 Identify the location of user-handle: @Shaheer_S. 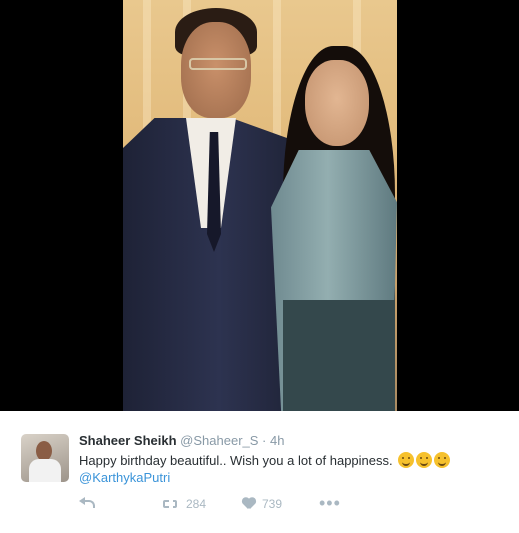
(219, 440).